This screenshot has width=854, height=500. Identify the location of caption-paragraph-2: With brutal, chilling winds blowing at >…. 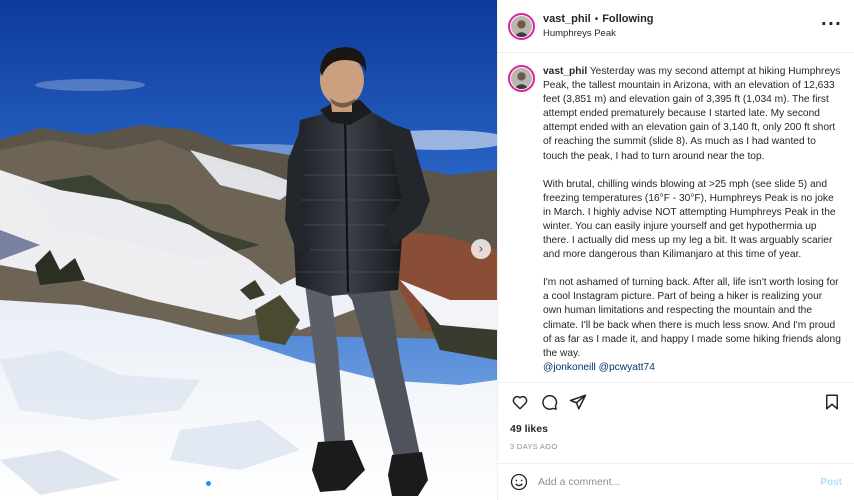
(689, 219).